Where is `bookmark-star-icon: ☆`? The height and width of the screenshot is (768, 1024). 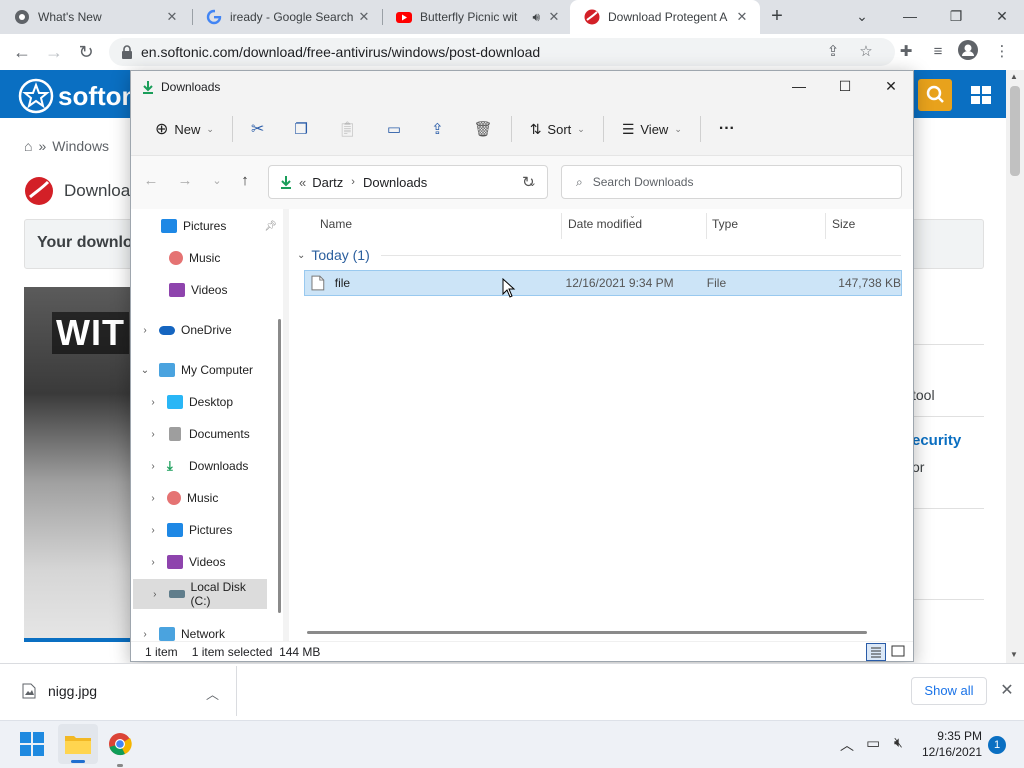
bookmark-star-icon: ☆ is located at coordinates (866, 52).